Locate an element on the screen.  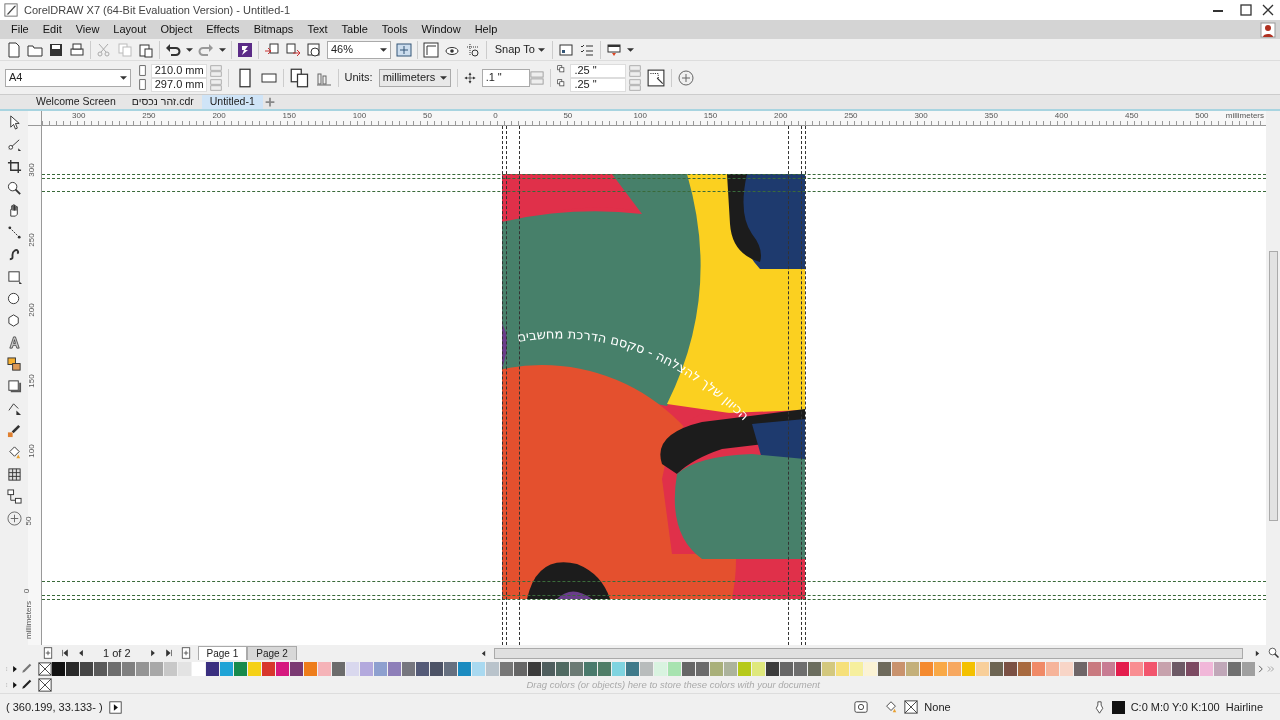
rectangle-tool-icon is located at coordinates (14, 276).